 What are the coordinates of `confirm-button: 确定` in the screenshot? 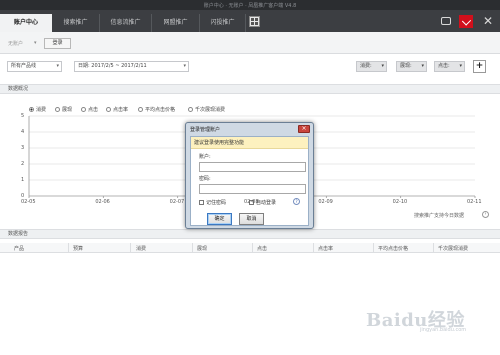 It's located at (219, 219).